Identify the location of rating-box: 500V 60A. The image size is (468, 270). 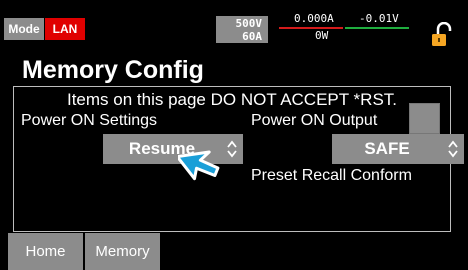
(242, 29).